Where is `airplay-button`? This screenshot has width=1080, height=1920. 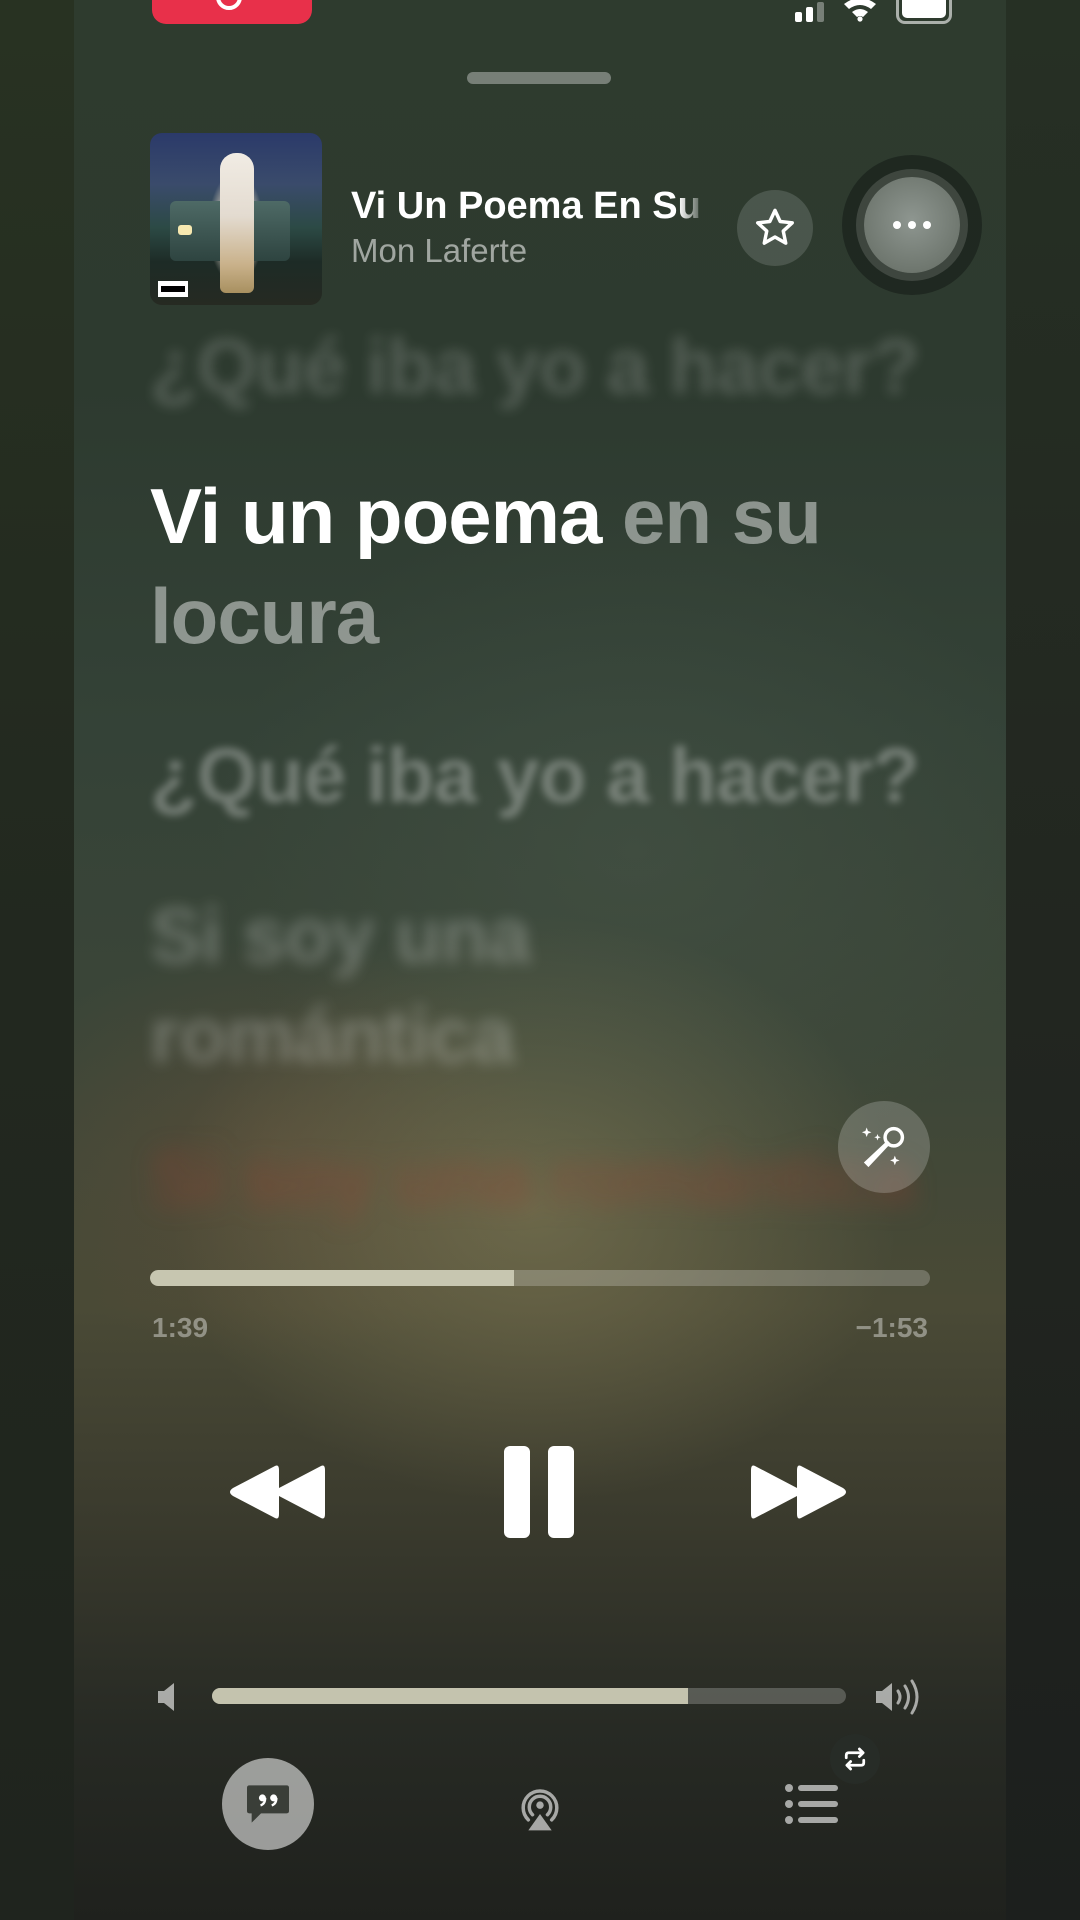 airplay-button is located at coordinates (540, 1807).